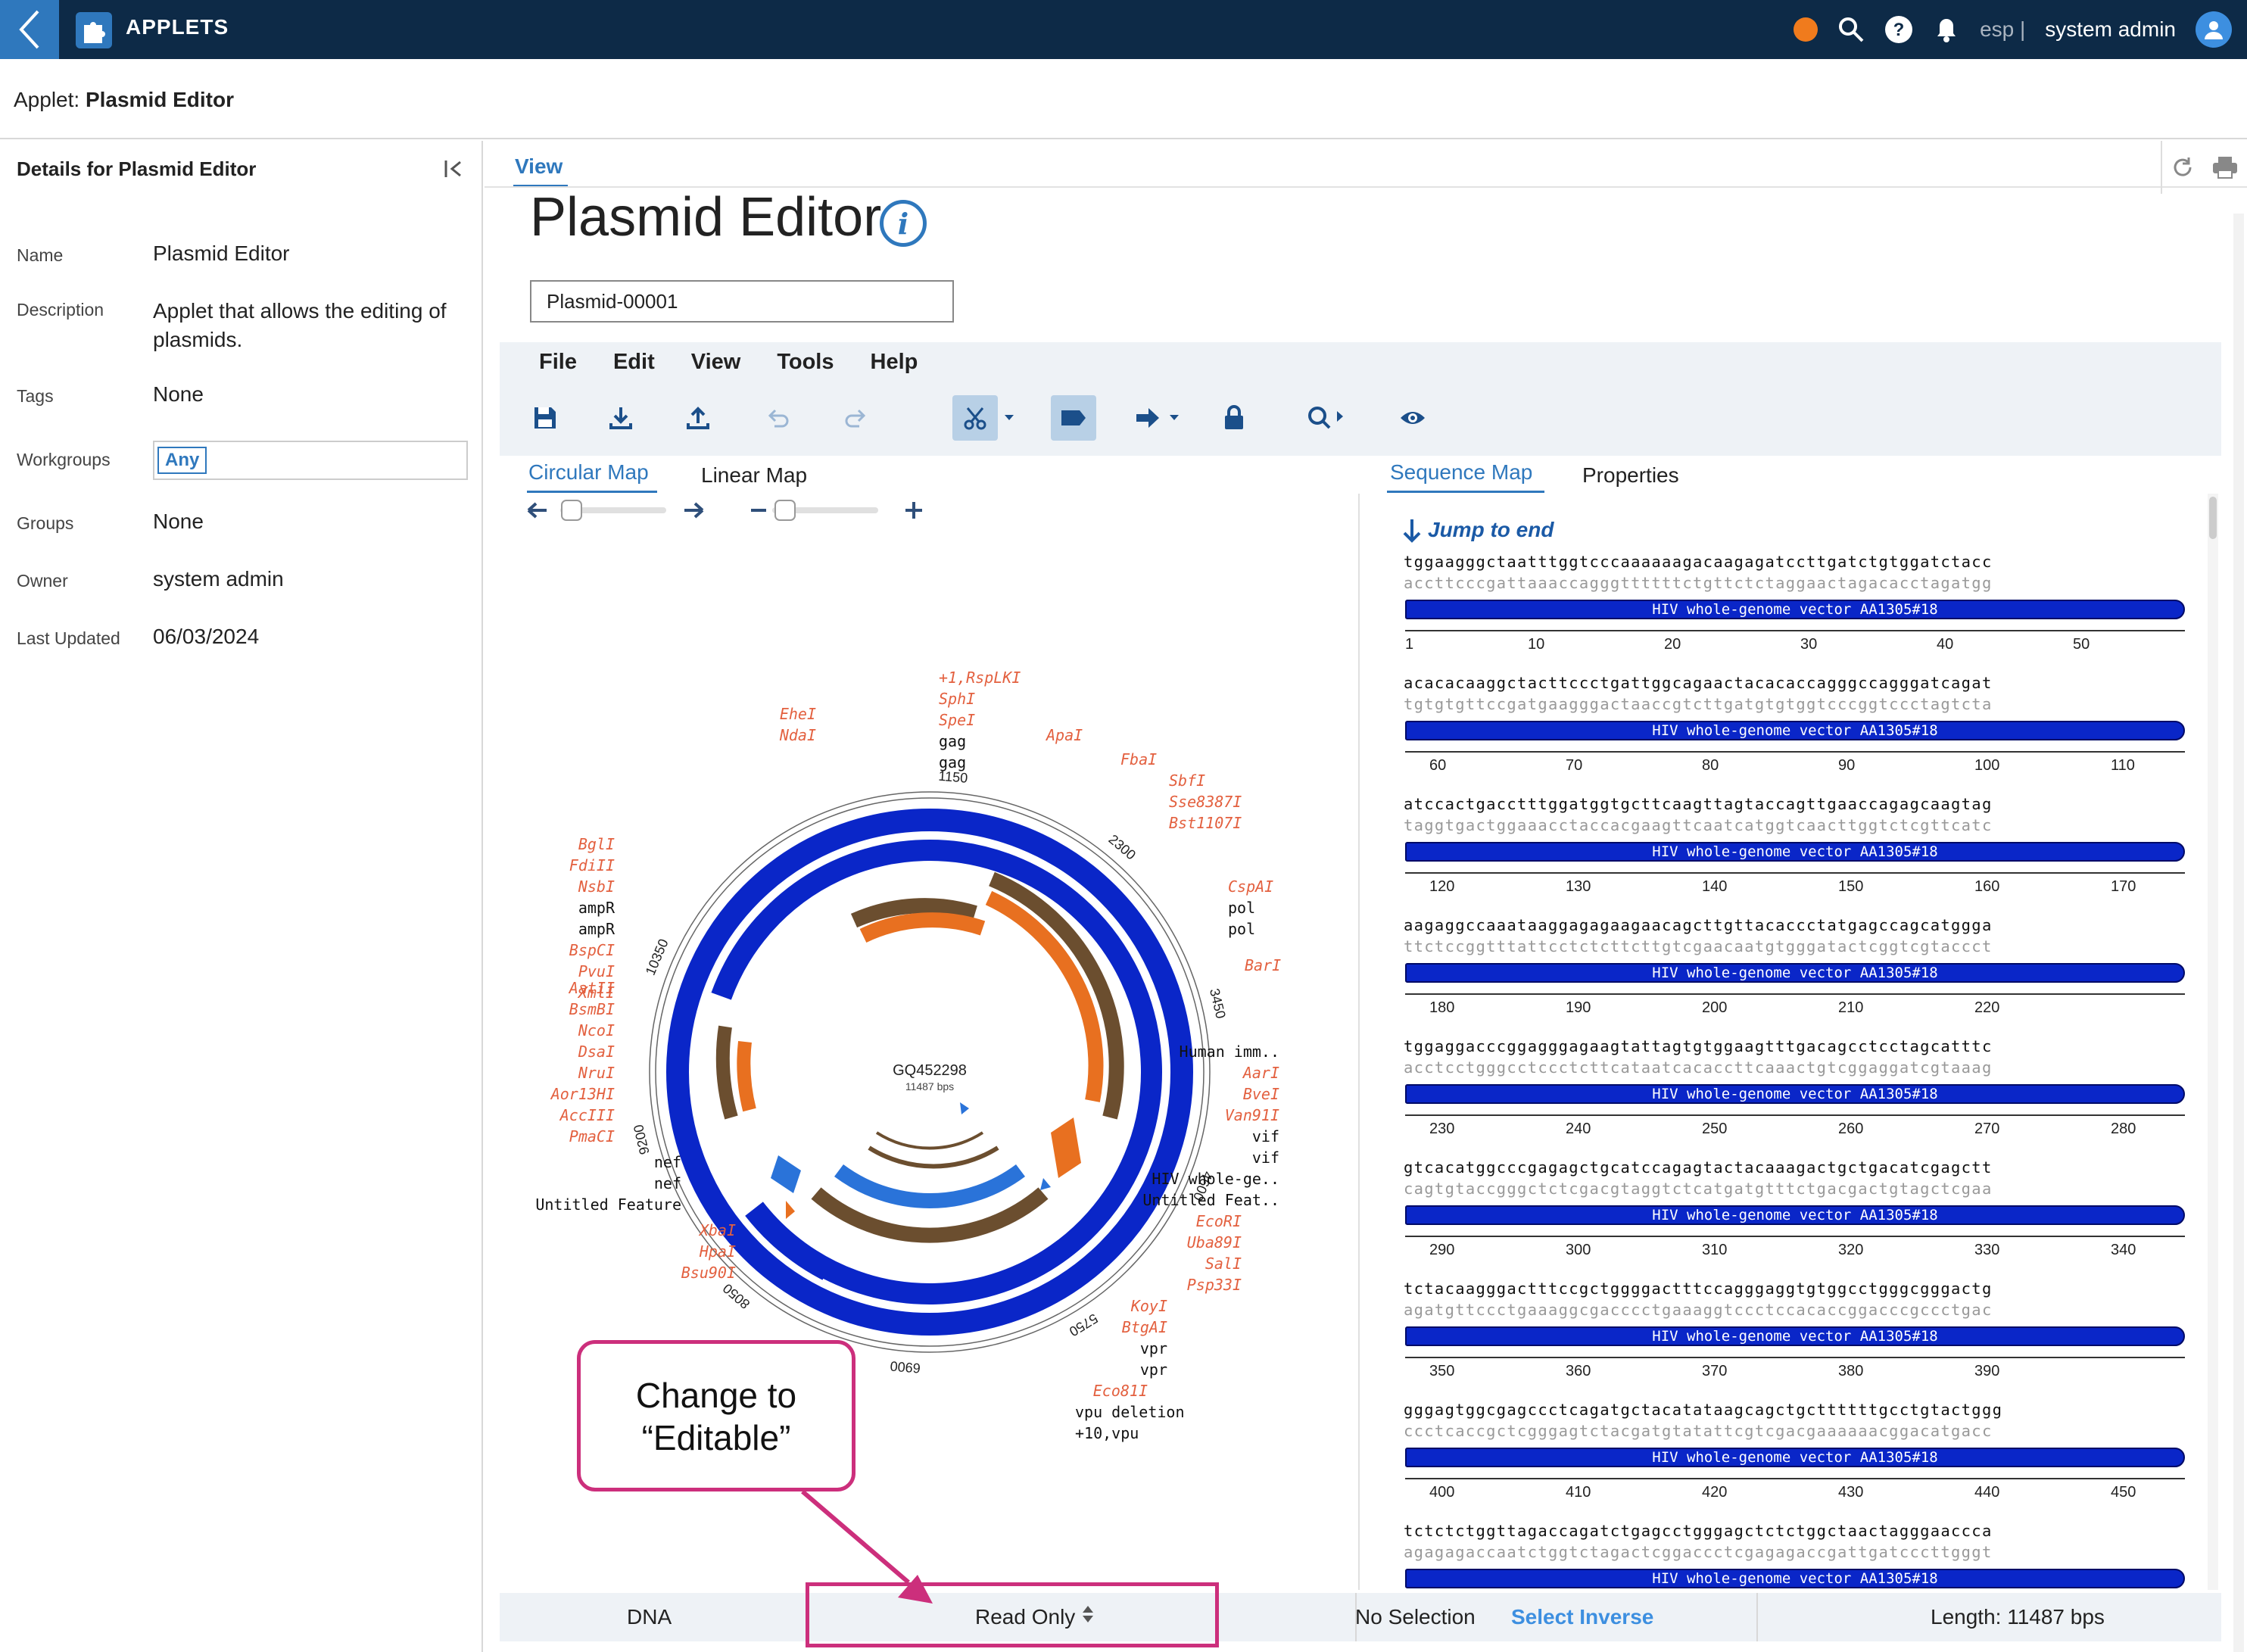  Describe the element at coordinates (905, 1367) in the screenshot. I see `ruler-tick-label: 6900` at that location.